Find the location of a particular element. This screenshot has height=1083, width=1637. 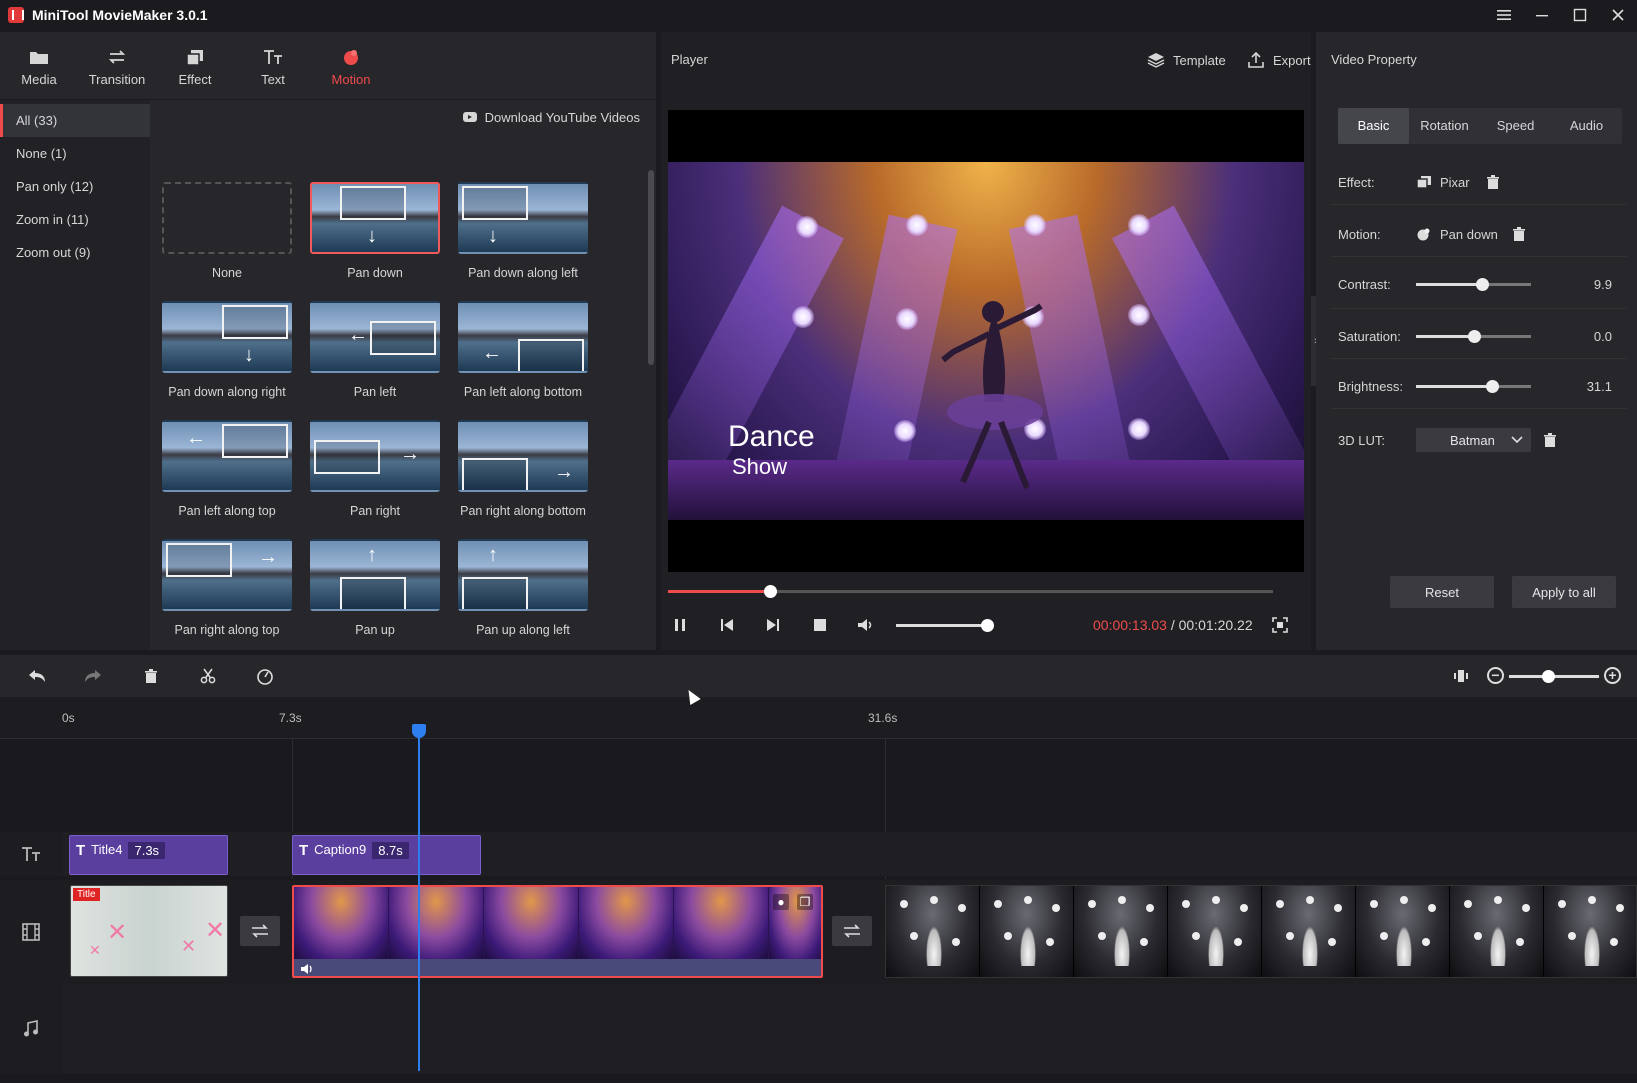

effect-icon is located at coordinates (1423, 182).